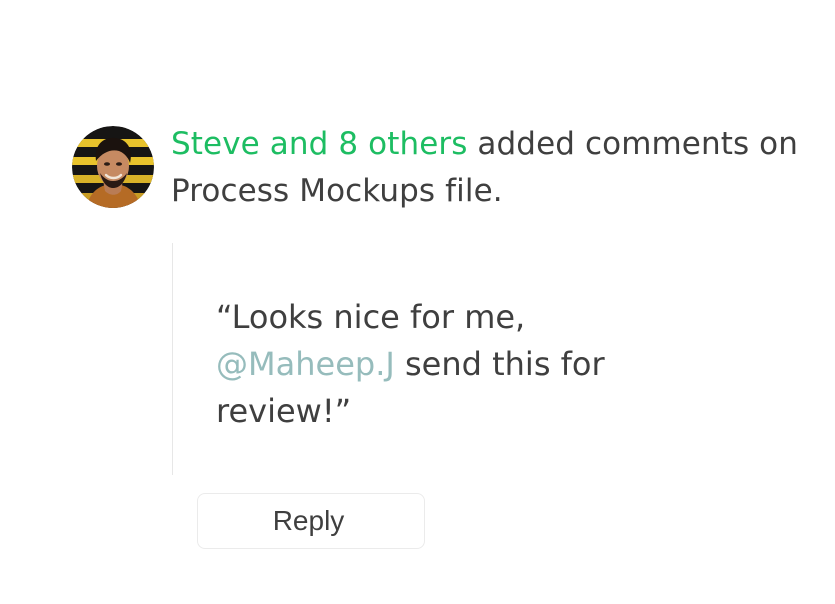 The width and height of the screenshot is (835, 604). What do you see at coordinates (311, 521) in the screenshot?
I see `reply-button: Reply` at bounding box center [311, 521].